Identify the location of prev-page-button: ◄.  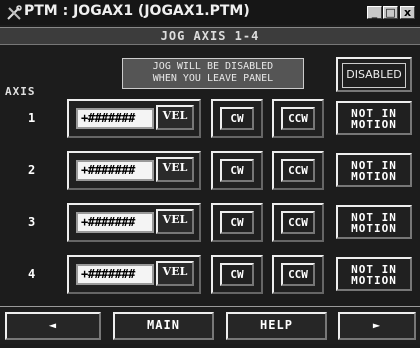
(53, 326).